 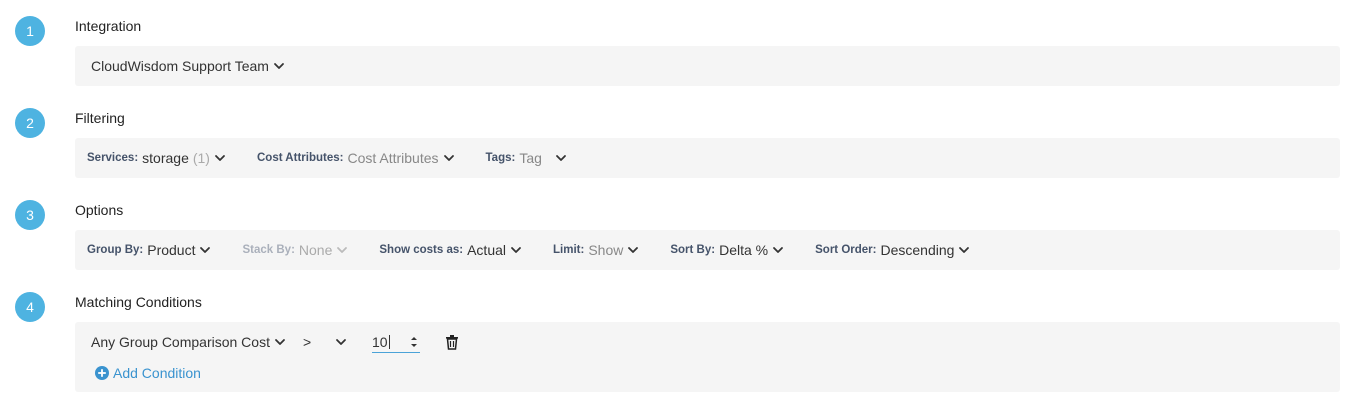 What do you see at coordinates (917, 250) in the screenshot?
I see `sort-order-value: Descending` at bounding box center [917, 250].